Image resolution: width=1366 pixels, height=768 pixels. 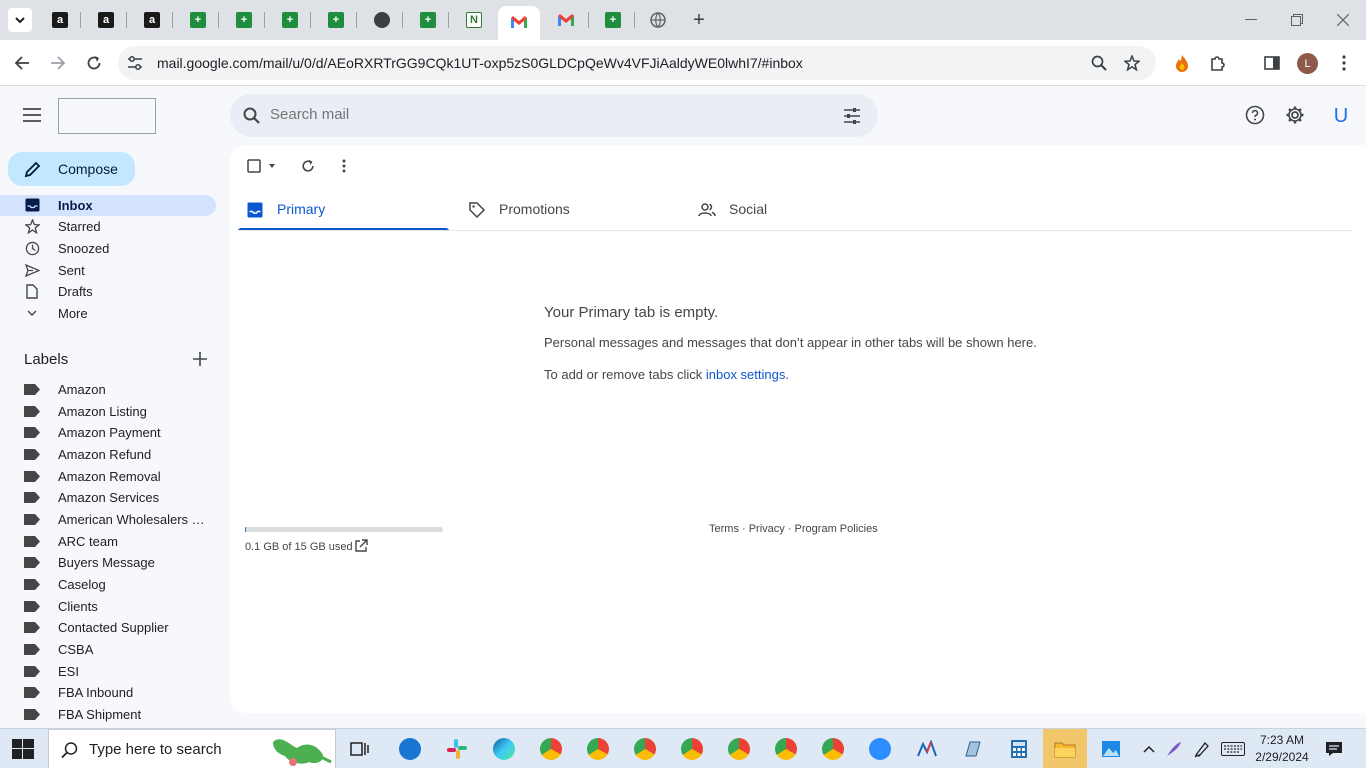 I want to click on label-item: Buyers Message, so click(x=108, y=562).